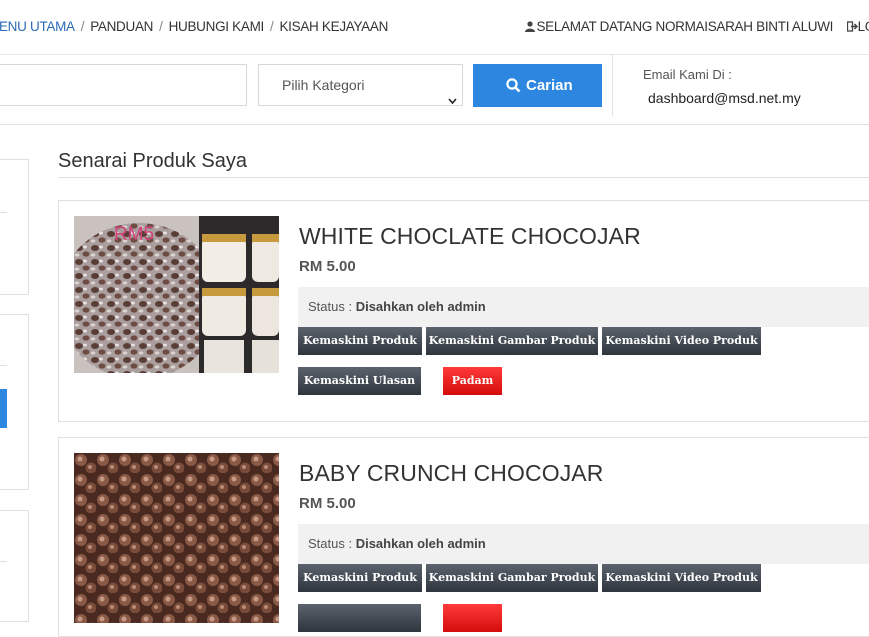 The width and height of the screenshot is (869, 637). What do you see at coordinates (37, 26) in the screenshot?
I see `nav-menu-utama: MENU UTAMA` at bounding box center [37, 26].